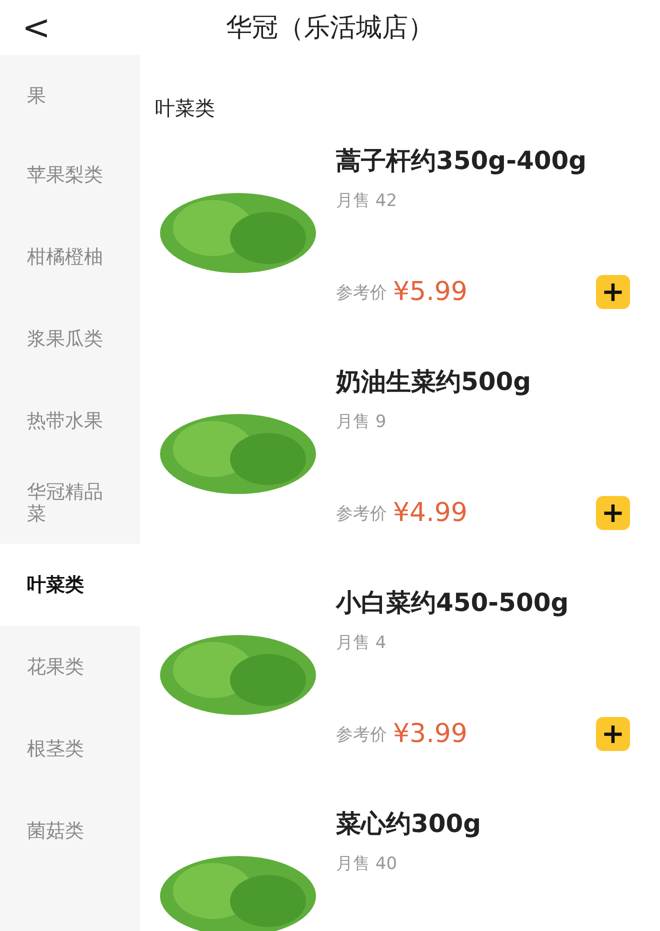 This screenshot has height=931, width=660. What do you see at coordinates (185, 108) in the screenshot?
I see `section-title: 叶菜类` at bounding box center [185, 108].